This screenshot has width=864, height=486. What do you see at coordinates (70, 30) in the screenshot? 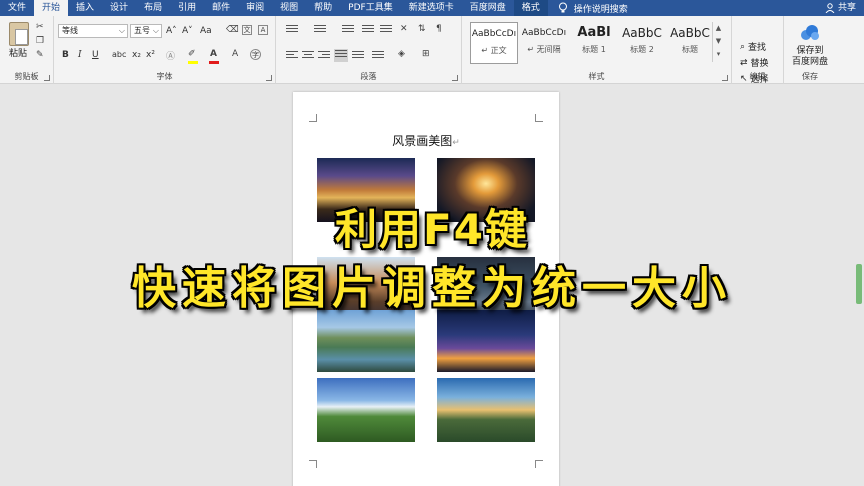
I see `font-name-value: 等线` at bounding box center [70, 30].